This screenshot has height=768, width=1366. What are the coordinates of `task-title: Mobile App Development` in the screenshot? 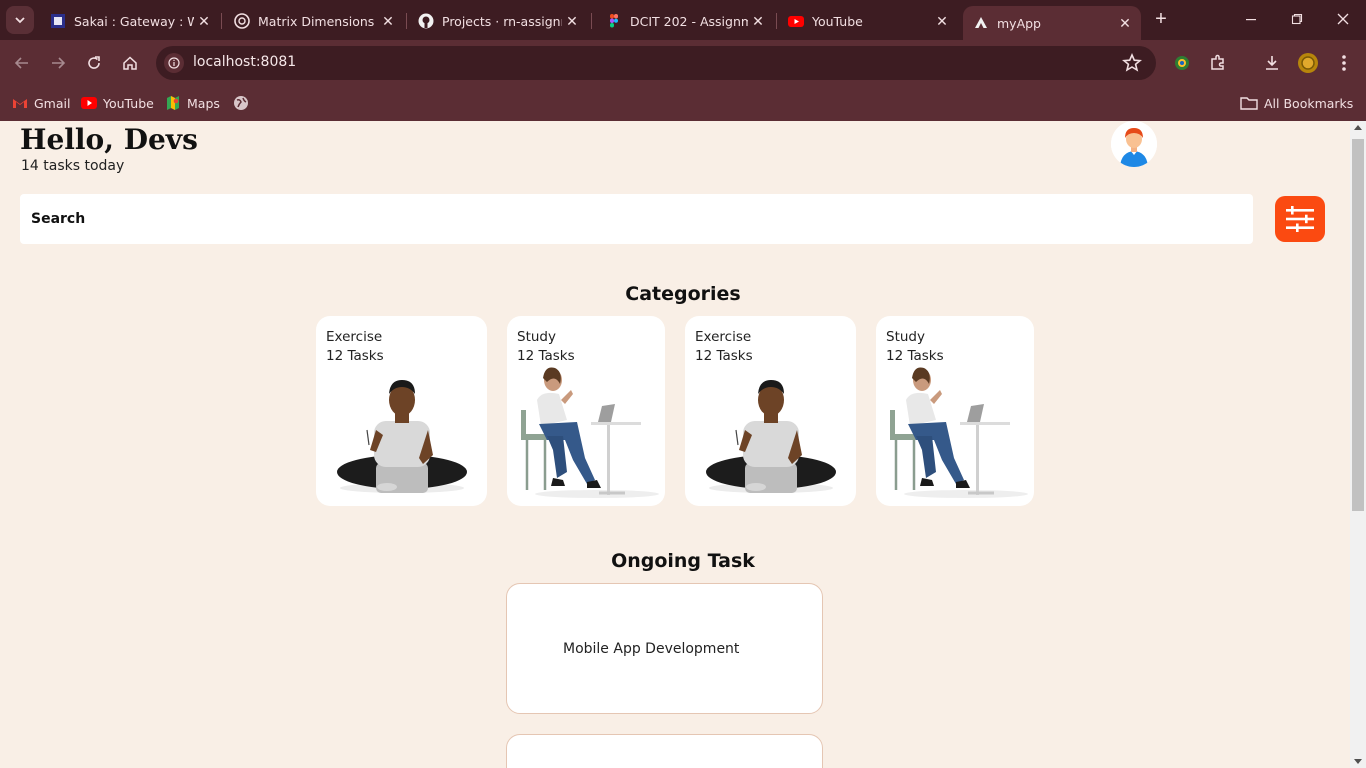 It's located at (651, 649).